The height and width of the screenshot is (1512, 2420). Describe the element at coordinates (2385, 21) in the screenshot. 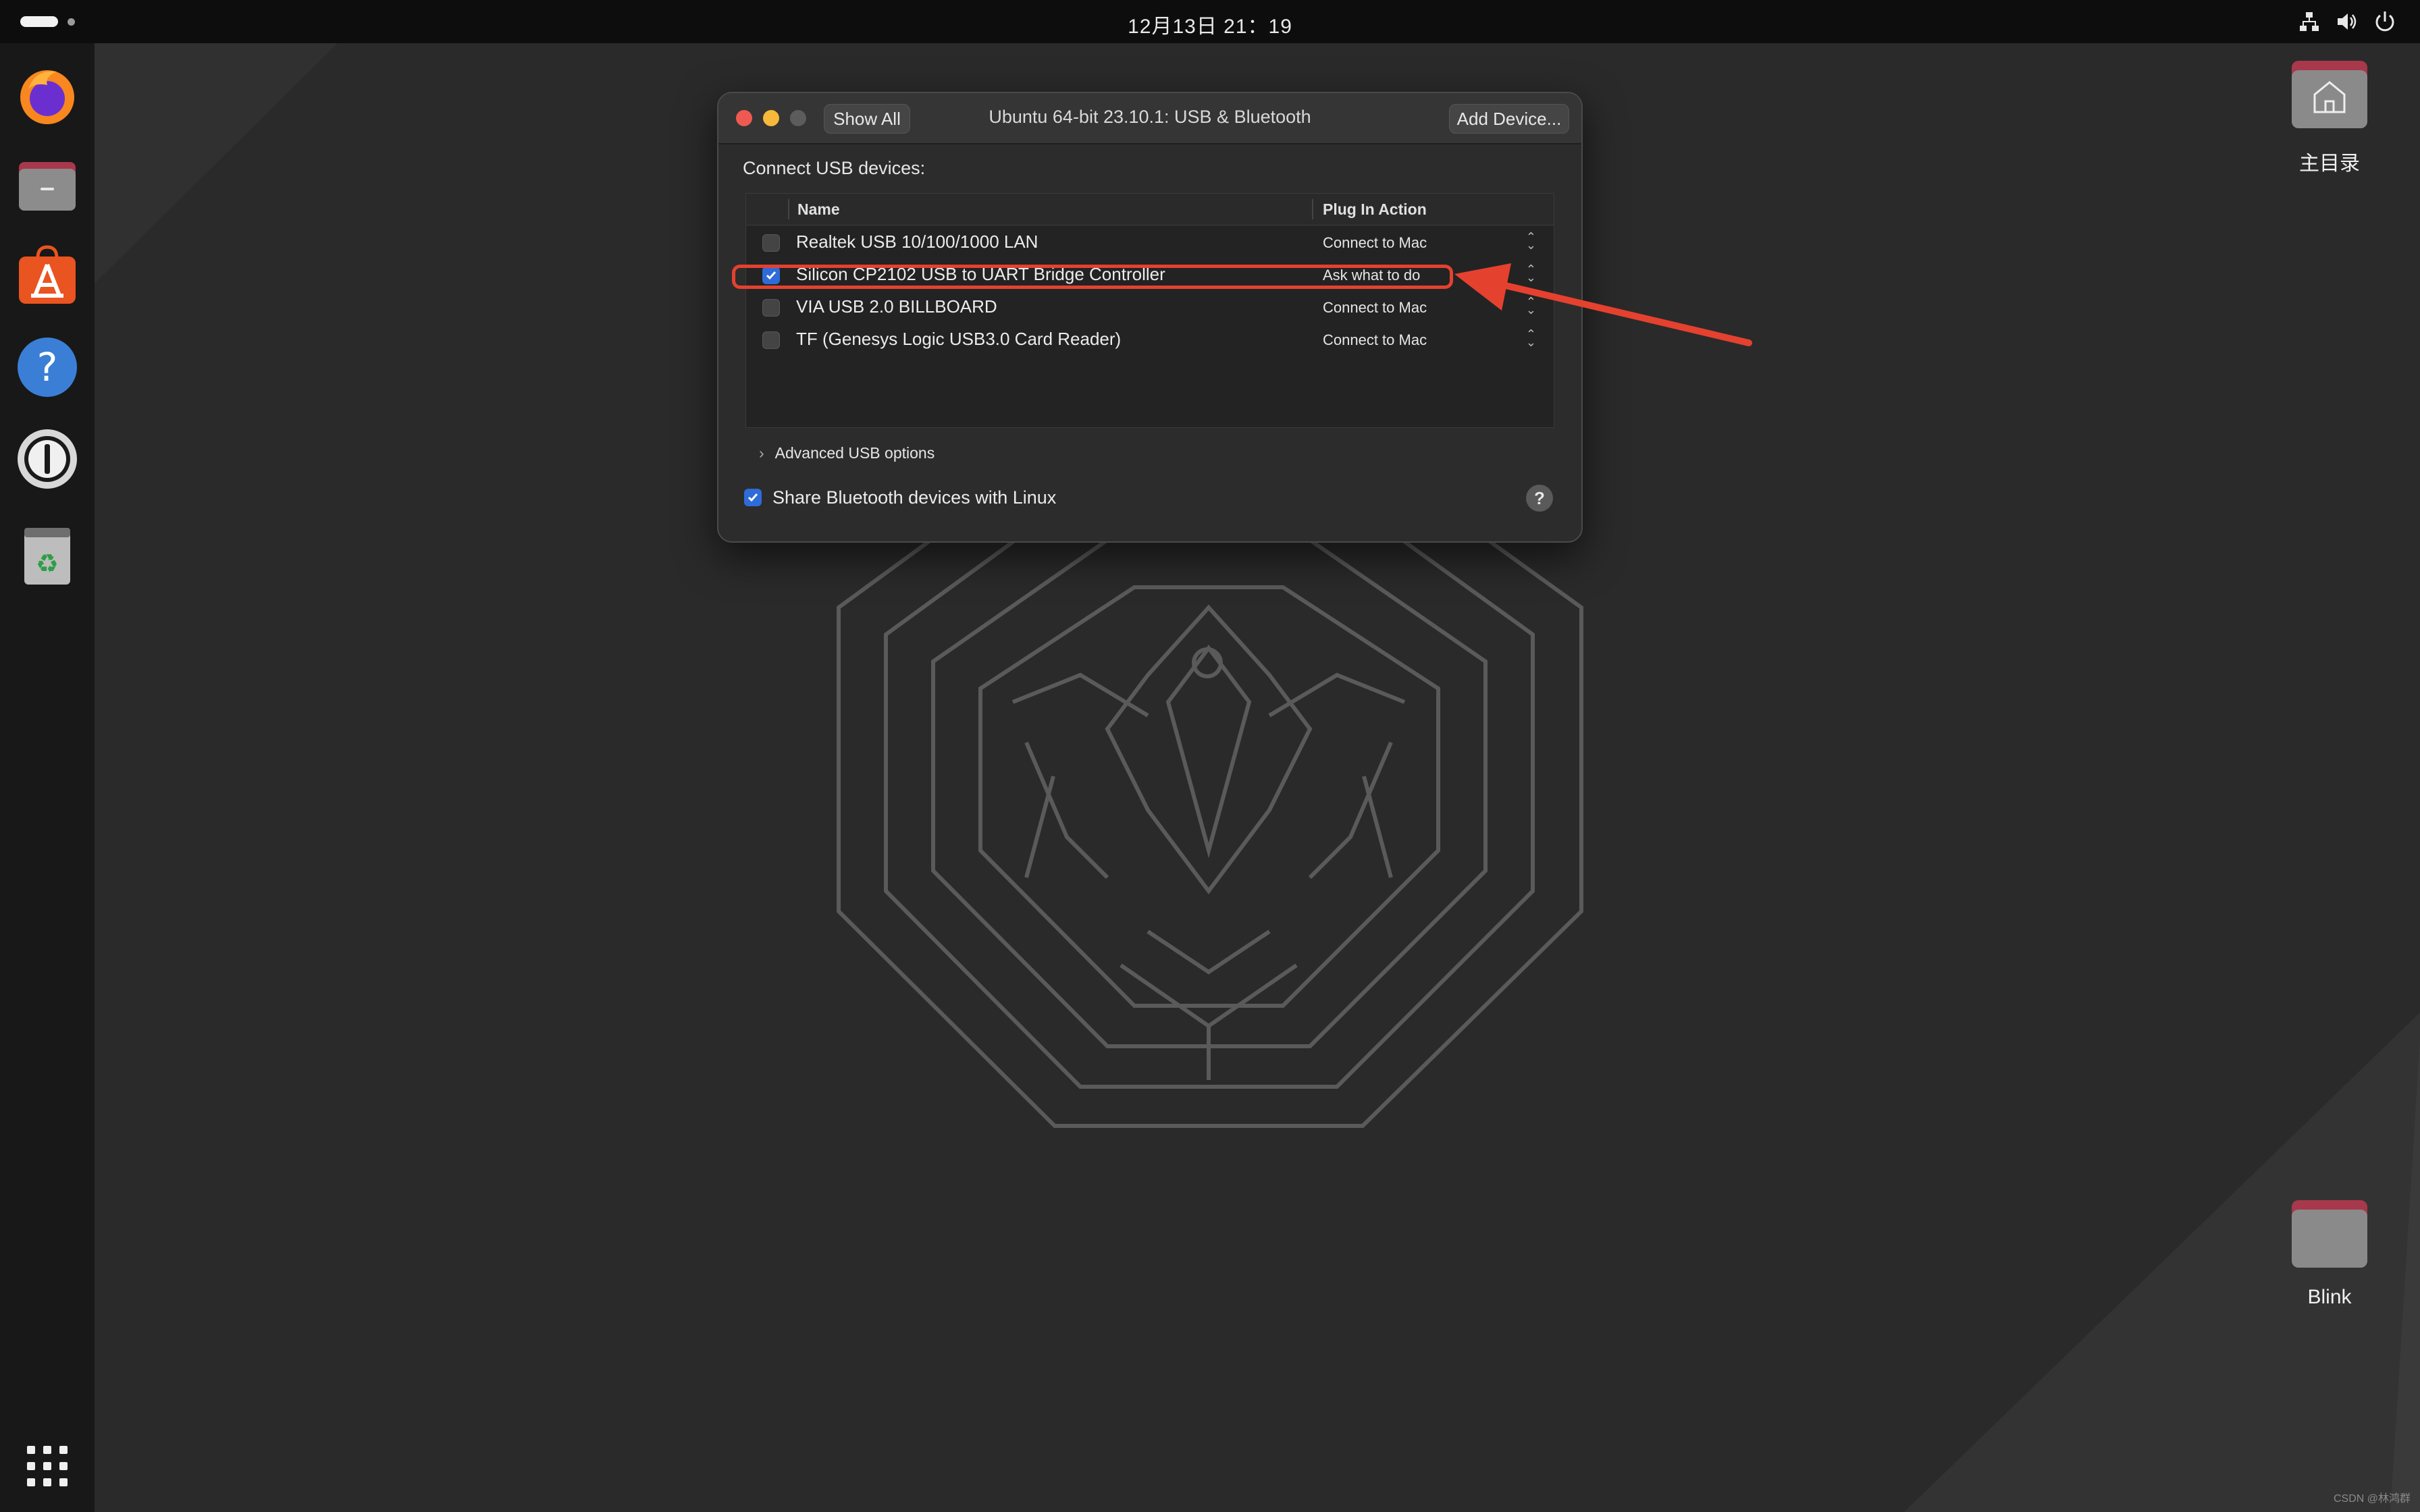

I see `power-icon` at that location.